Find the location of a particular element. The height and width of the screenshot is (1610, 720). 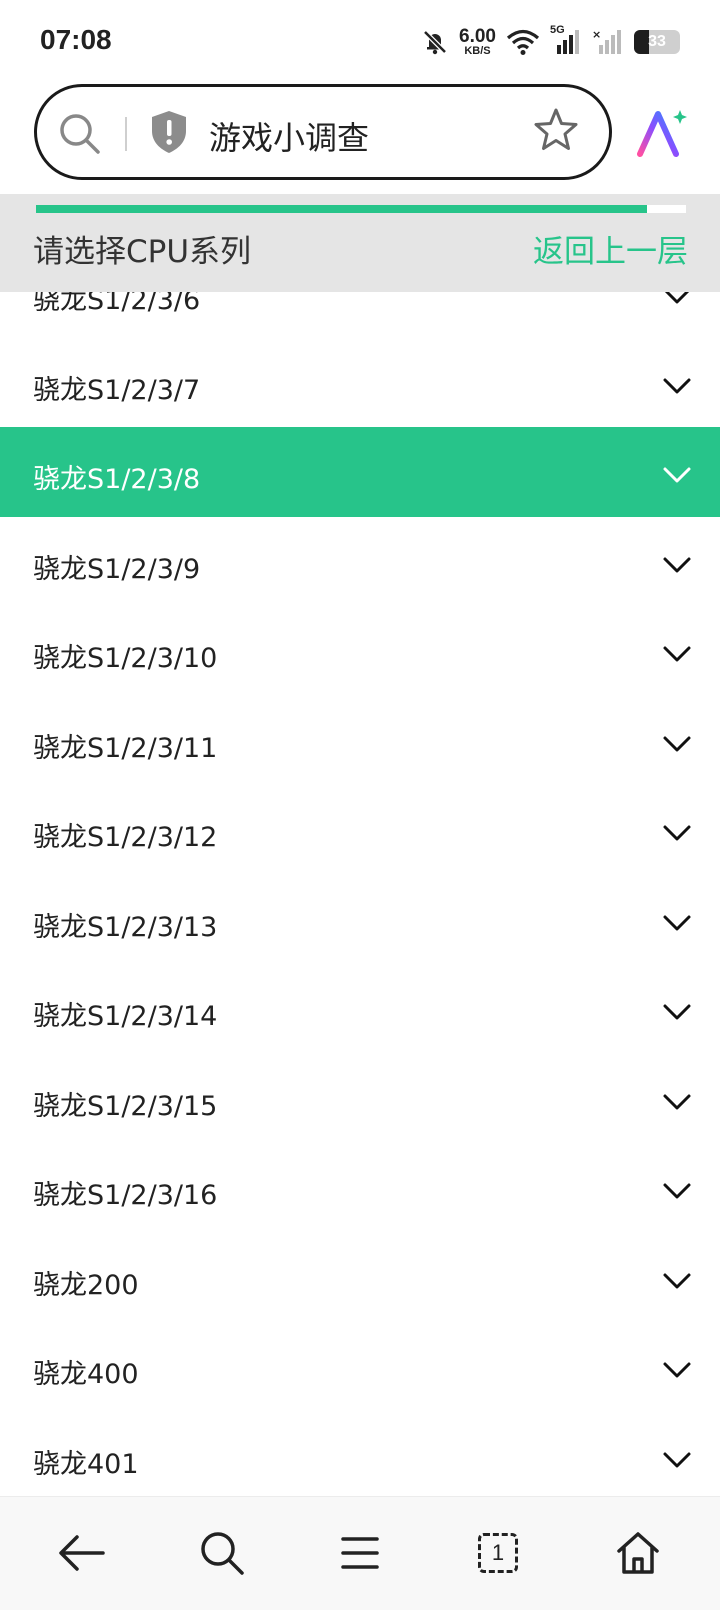

nav-tabs-button: 1 is located at coordinates (498, 1553).